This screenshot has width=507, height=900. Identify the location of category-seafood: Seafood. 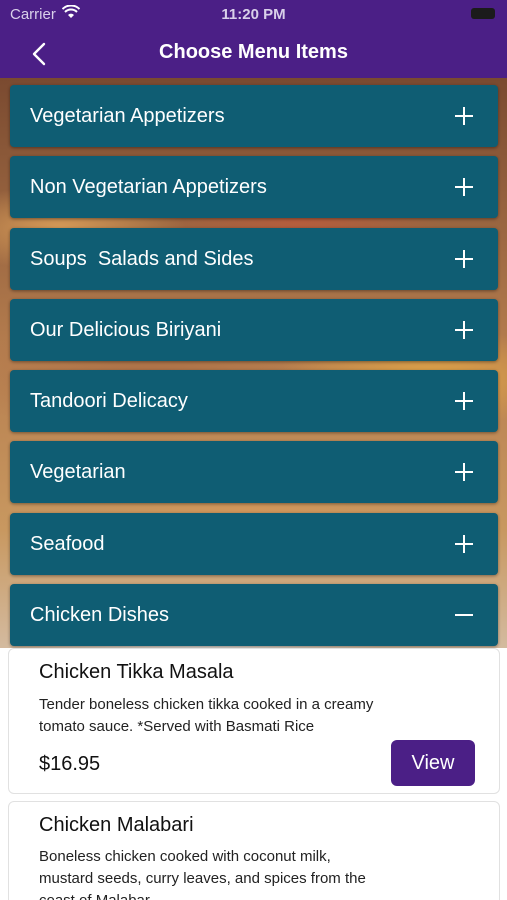
(254, 543).